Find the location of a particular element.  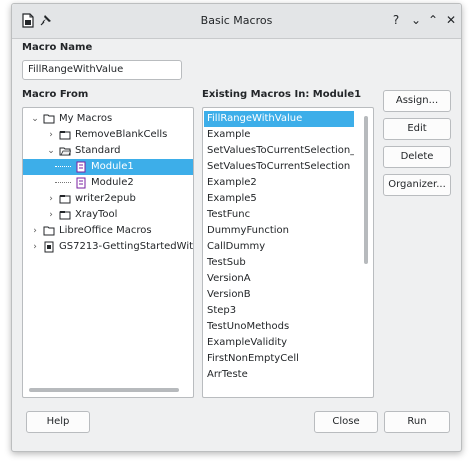

macro-list-item: FillRangeWithValue is located at coordinates (279, 119).